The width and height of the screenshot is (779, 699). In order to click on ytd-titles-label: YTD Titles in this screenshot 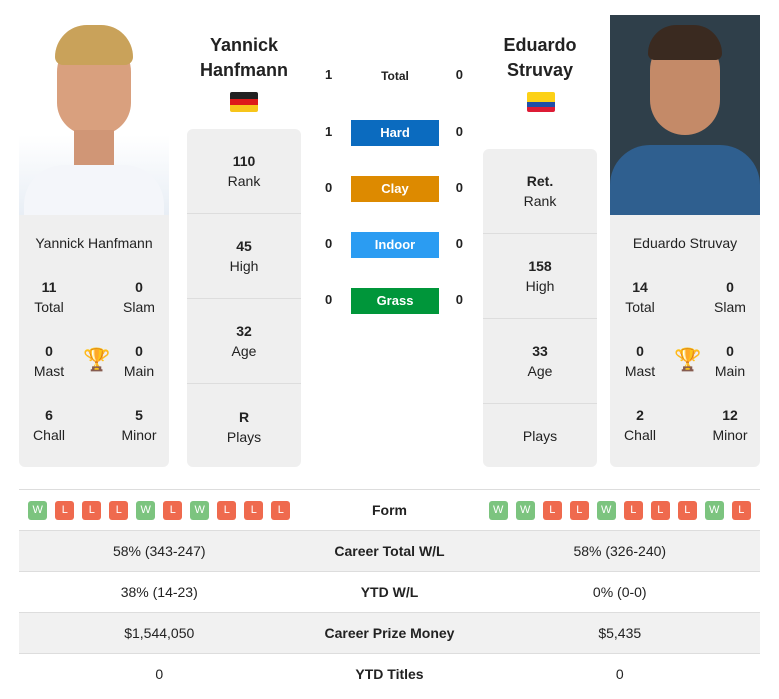, I will do `click(389, 674)`.